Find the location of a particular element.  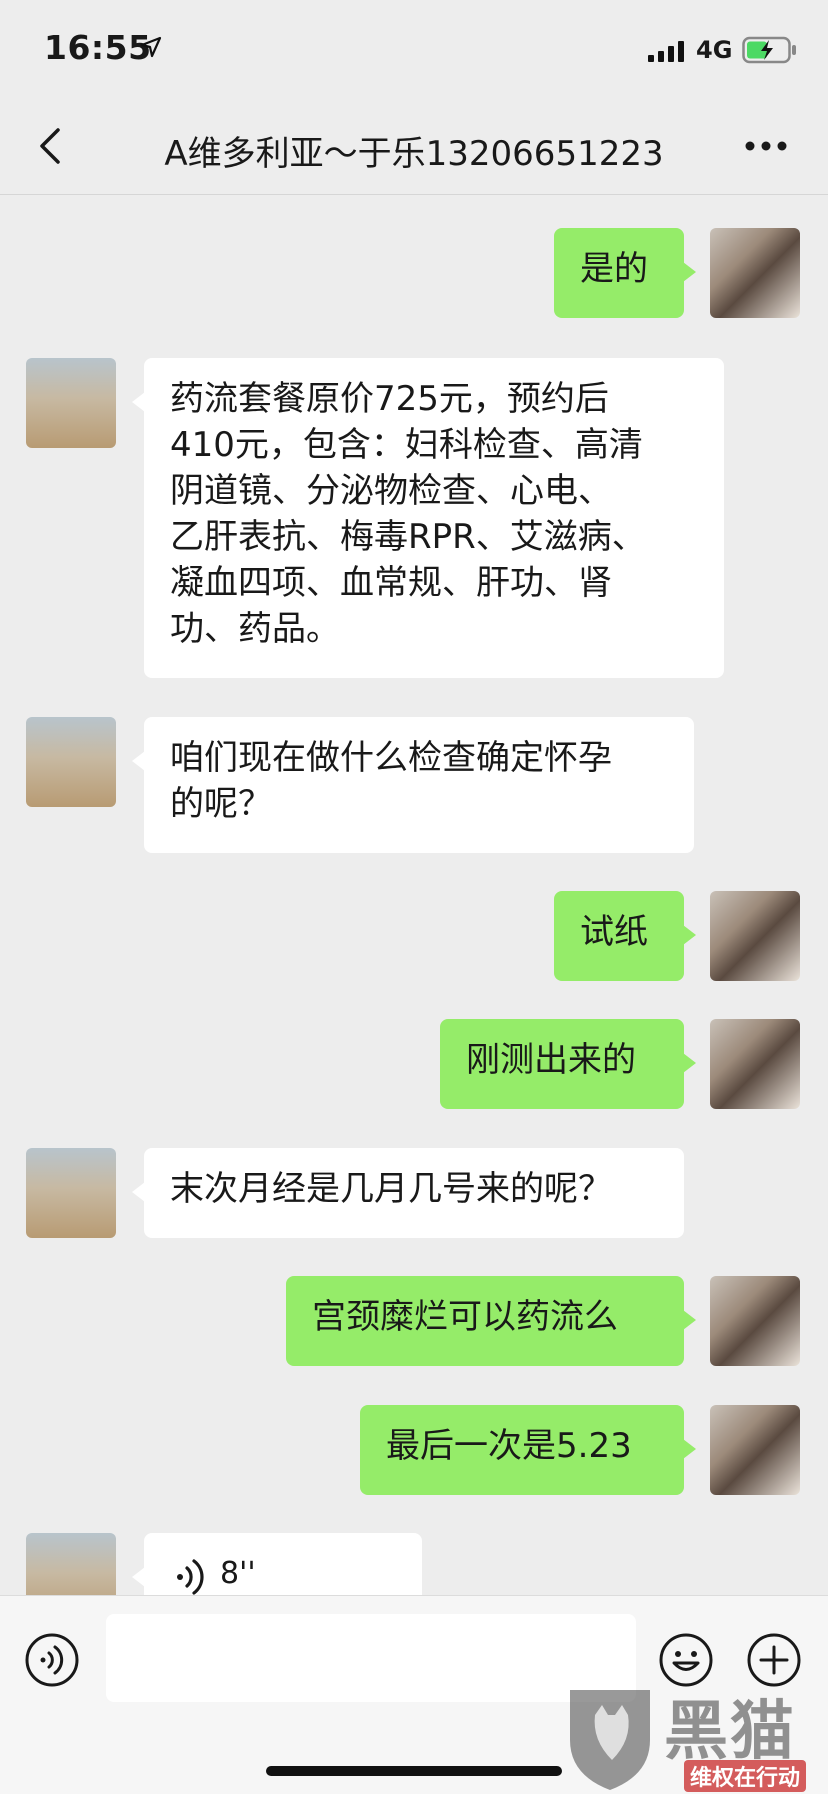

watermark: 黑猫 维权在行动 is located at coordinates (694, 1736).